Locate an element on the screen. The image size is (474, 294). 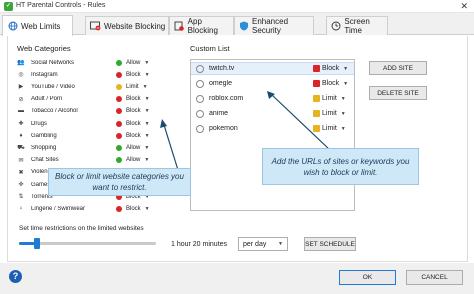
help-icon: ? is located at coordinates (15, 276).